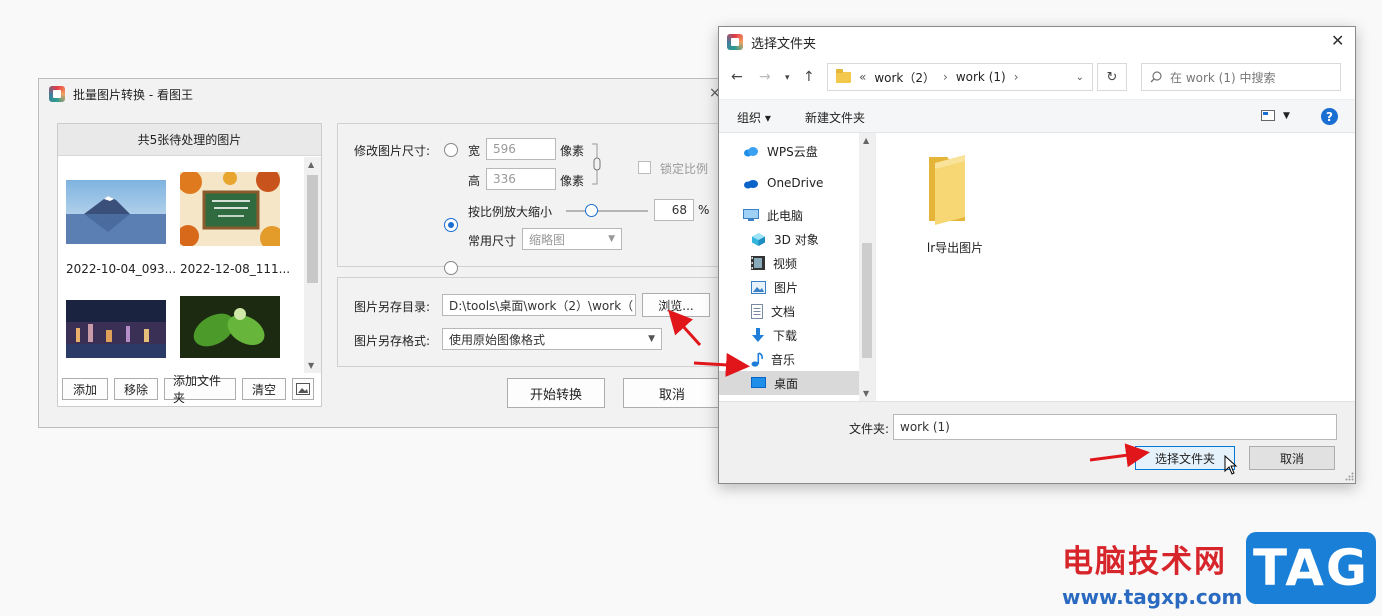  Describe the element at coordinates (539, 305) in the screenshot. I see `save-dir-input: D:\tools\桌面\work（2）\work（` at that location.